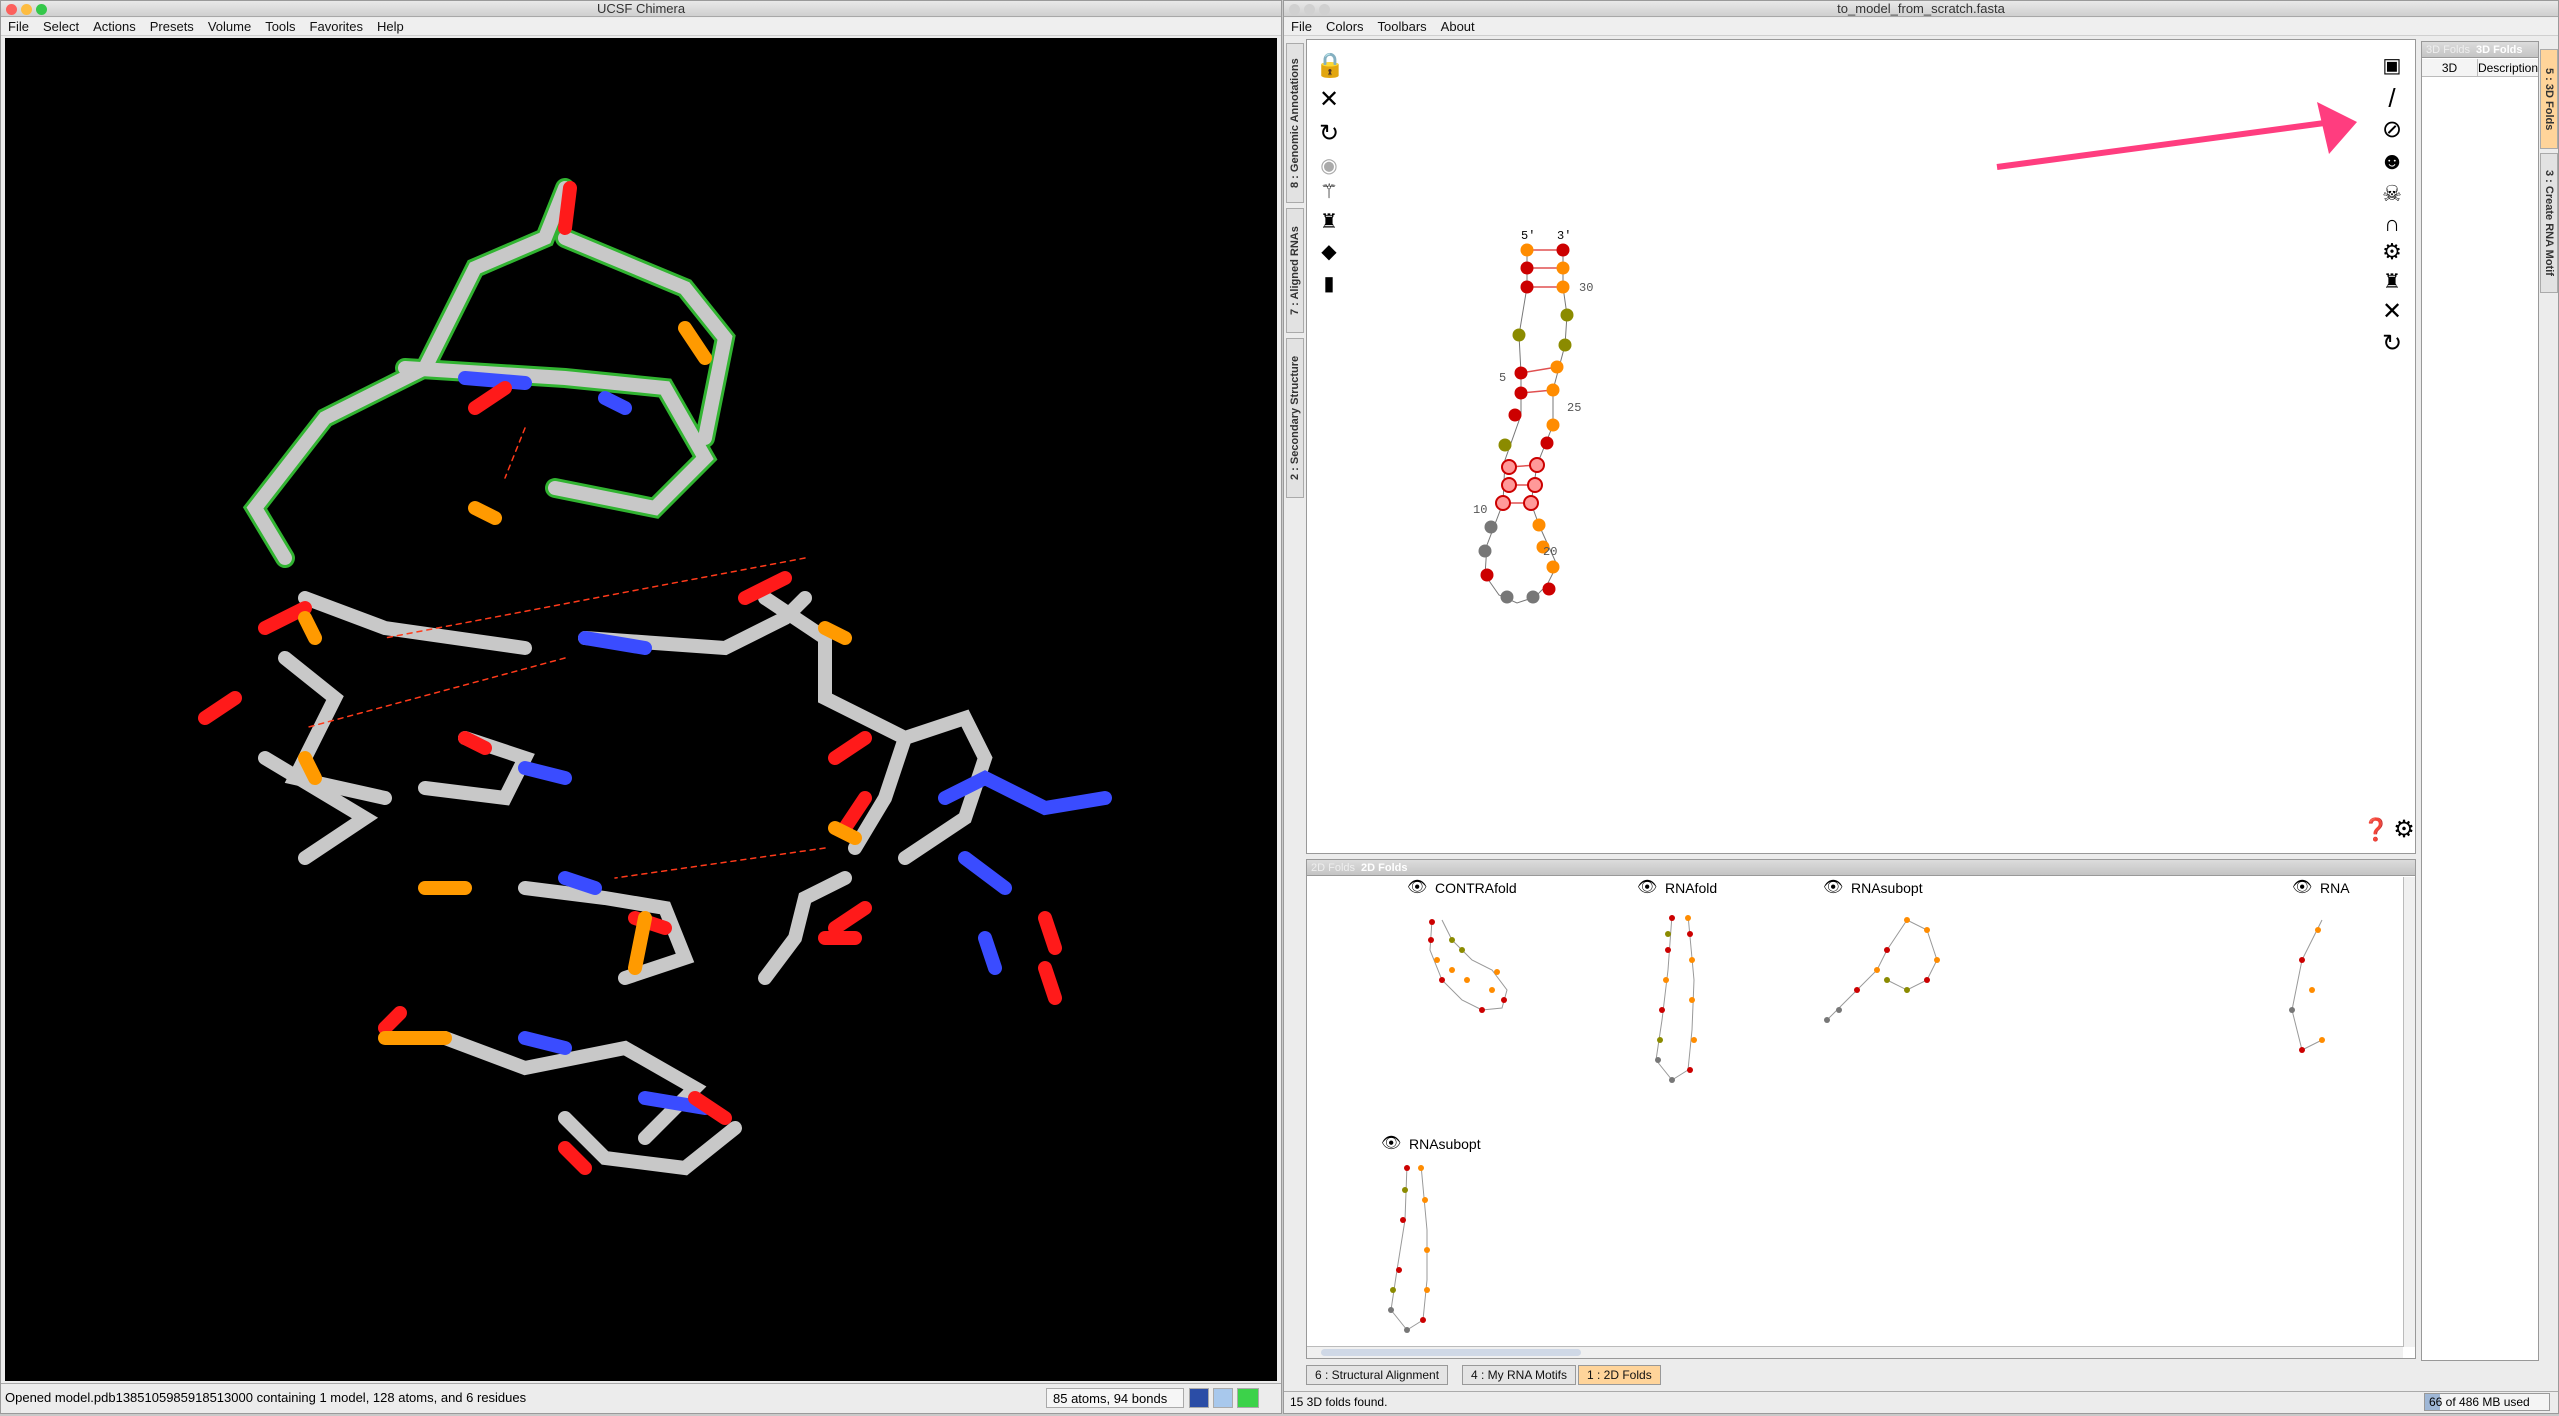 This screenshot has height=1416, width=2559. What do you see at coordinates (1295, 123) in the screenshot?
I see `tab-genomic-annotations: 8 : Genomic Annotations` at bounding box center [1295, 123].